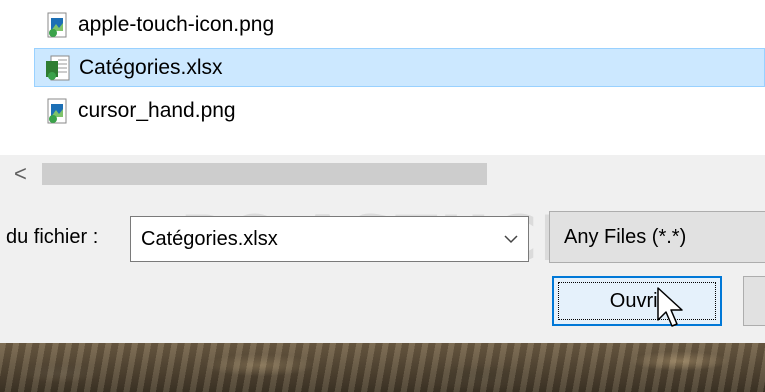 This screenshot has width=765, height=392. Describe the element at coordinates (399, 67) in the screenshot. I see `file-row-categories: Catégories.xlsx` at that location.